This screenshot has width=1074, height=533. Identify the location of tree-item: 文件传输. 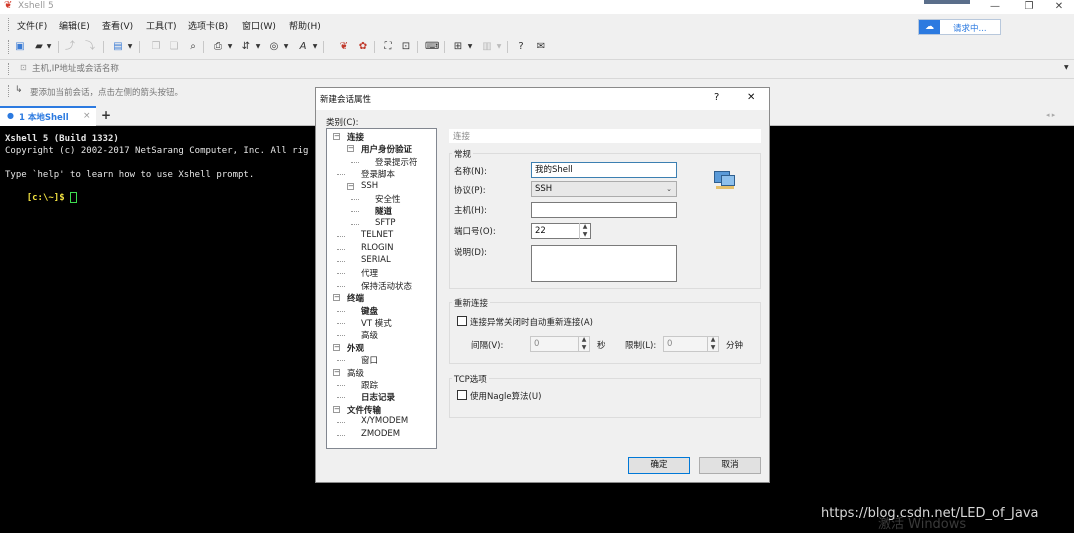
(364, 410).